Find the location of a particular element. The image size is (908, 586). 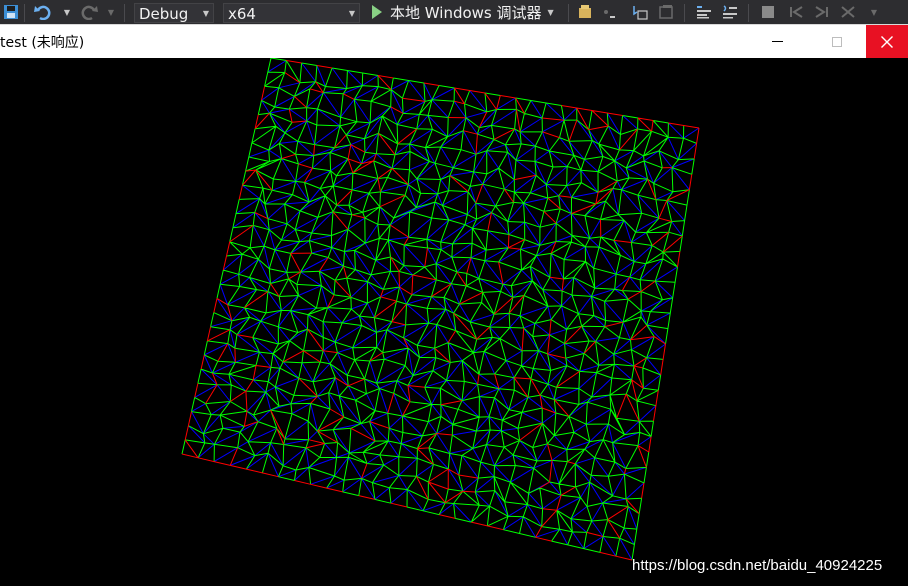

maximize-icon is located at coordinates (837, 41).